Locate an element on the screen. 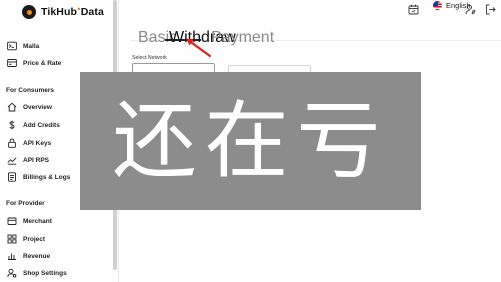  trend-icon is located at coordinates (11, 160).